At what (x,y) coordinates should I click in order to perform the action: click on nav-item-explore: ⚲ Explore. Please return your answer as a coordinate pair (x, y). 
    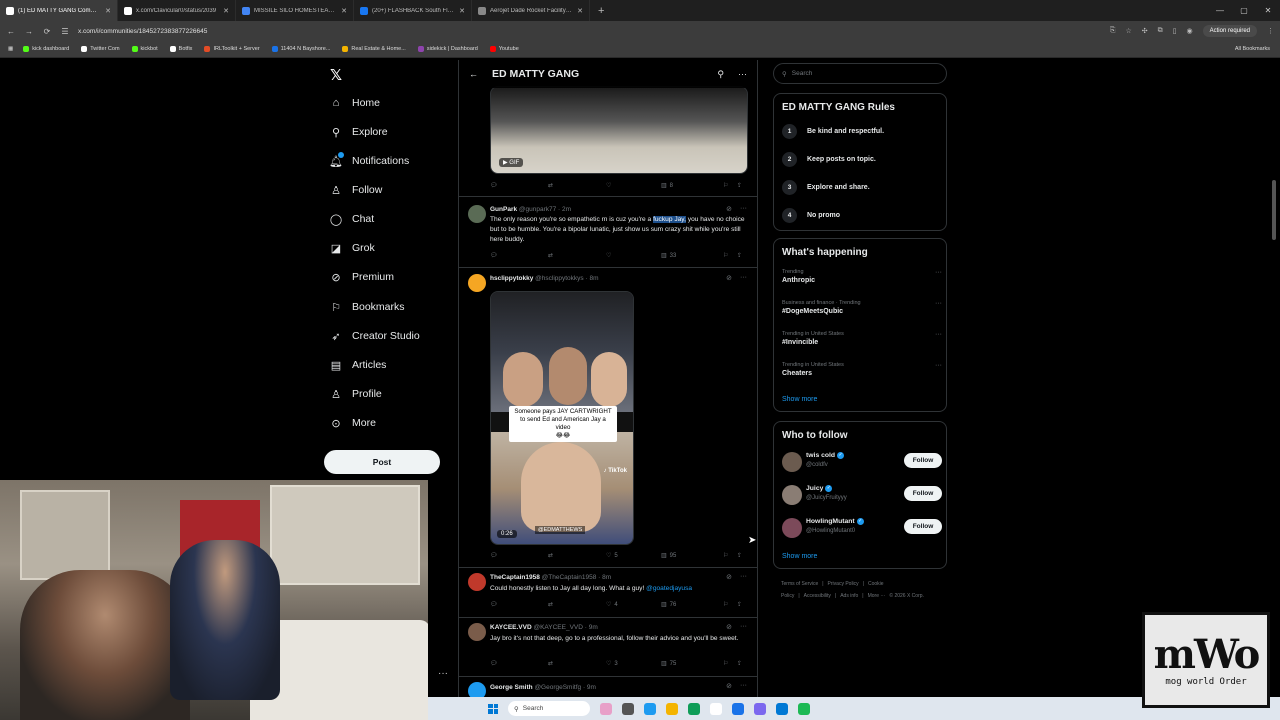
    Looking at the image, I should click on (359, 132).